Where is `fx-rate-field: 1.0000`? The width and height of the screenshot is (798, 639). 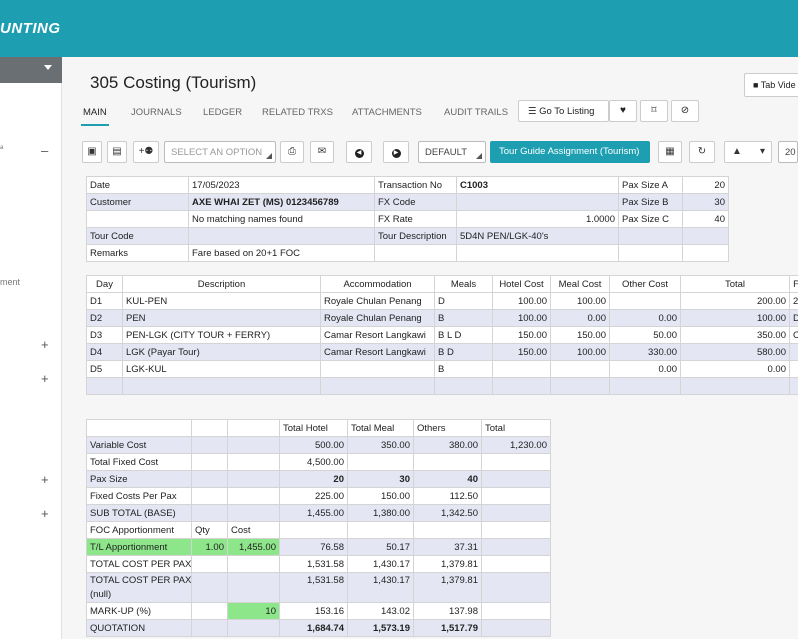
fx-rate-field: 1.0000 is located at coordinates (537, 219).